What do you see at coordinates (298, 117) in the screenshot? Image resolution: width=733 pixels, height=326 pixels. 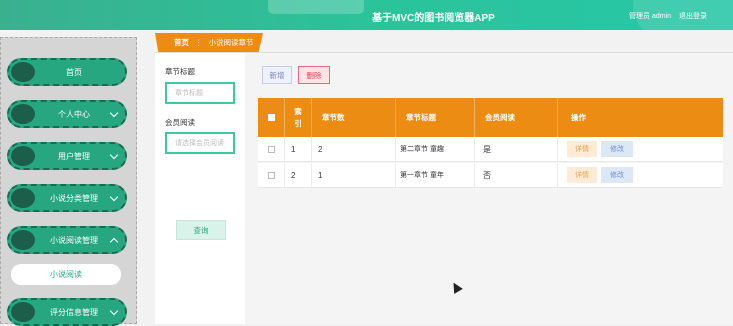 I see `header-index: 索引` at bounding box center [298, 117].